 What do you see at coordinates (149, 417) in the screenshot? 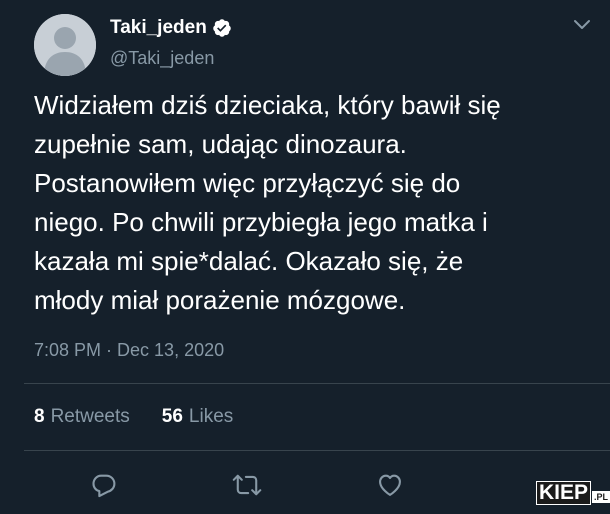
I see `engagement-stats: 8 Retweets 56 Likes` at bounding box center [149, 417].